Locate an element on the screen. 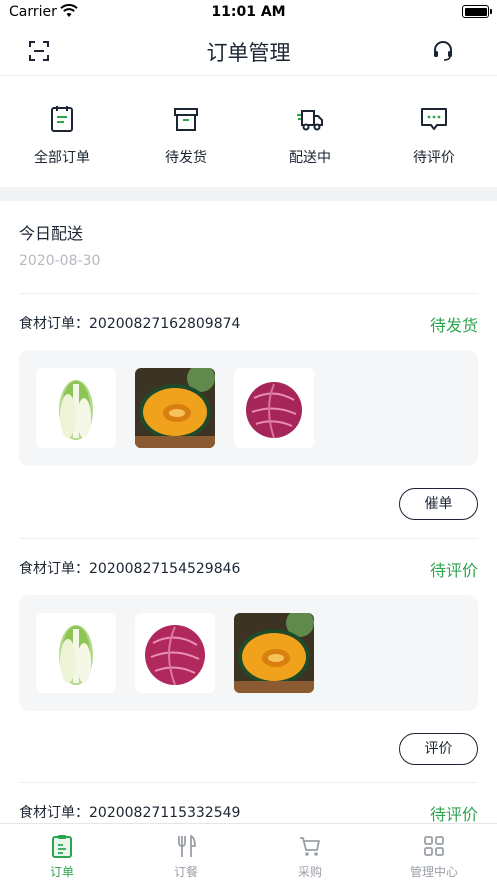 This screenshot has height=883, width=497. page-title: 订单管理 is located at coordinates (248, 53).